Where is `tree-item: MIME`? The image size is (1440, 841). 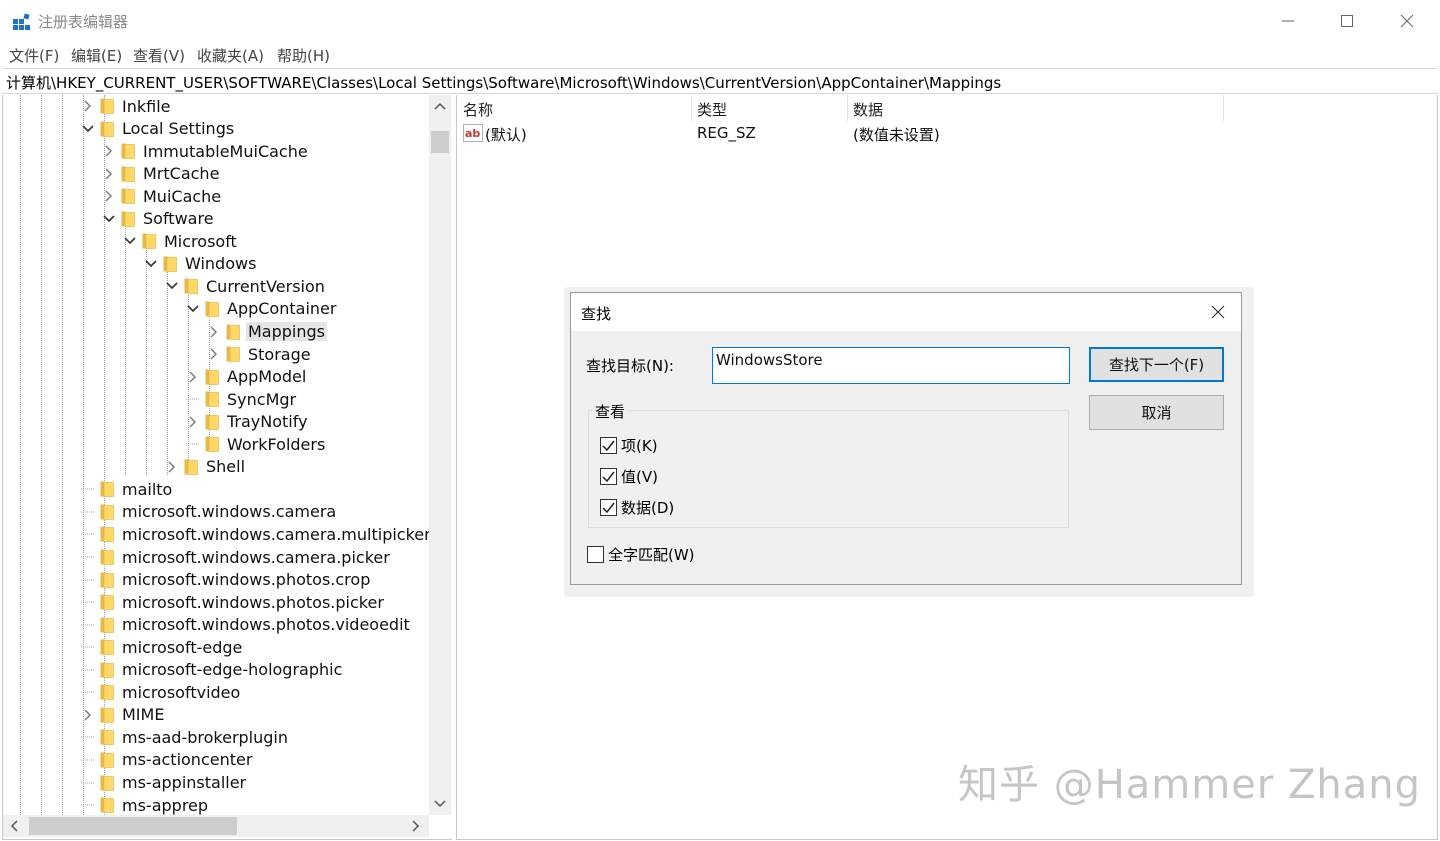 tree-item: MIME is located at coordinates (123, 715).